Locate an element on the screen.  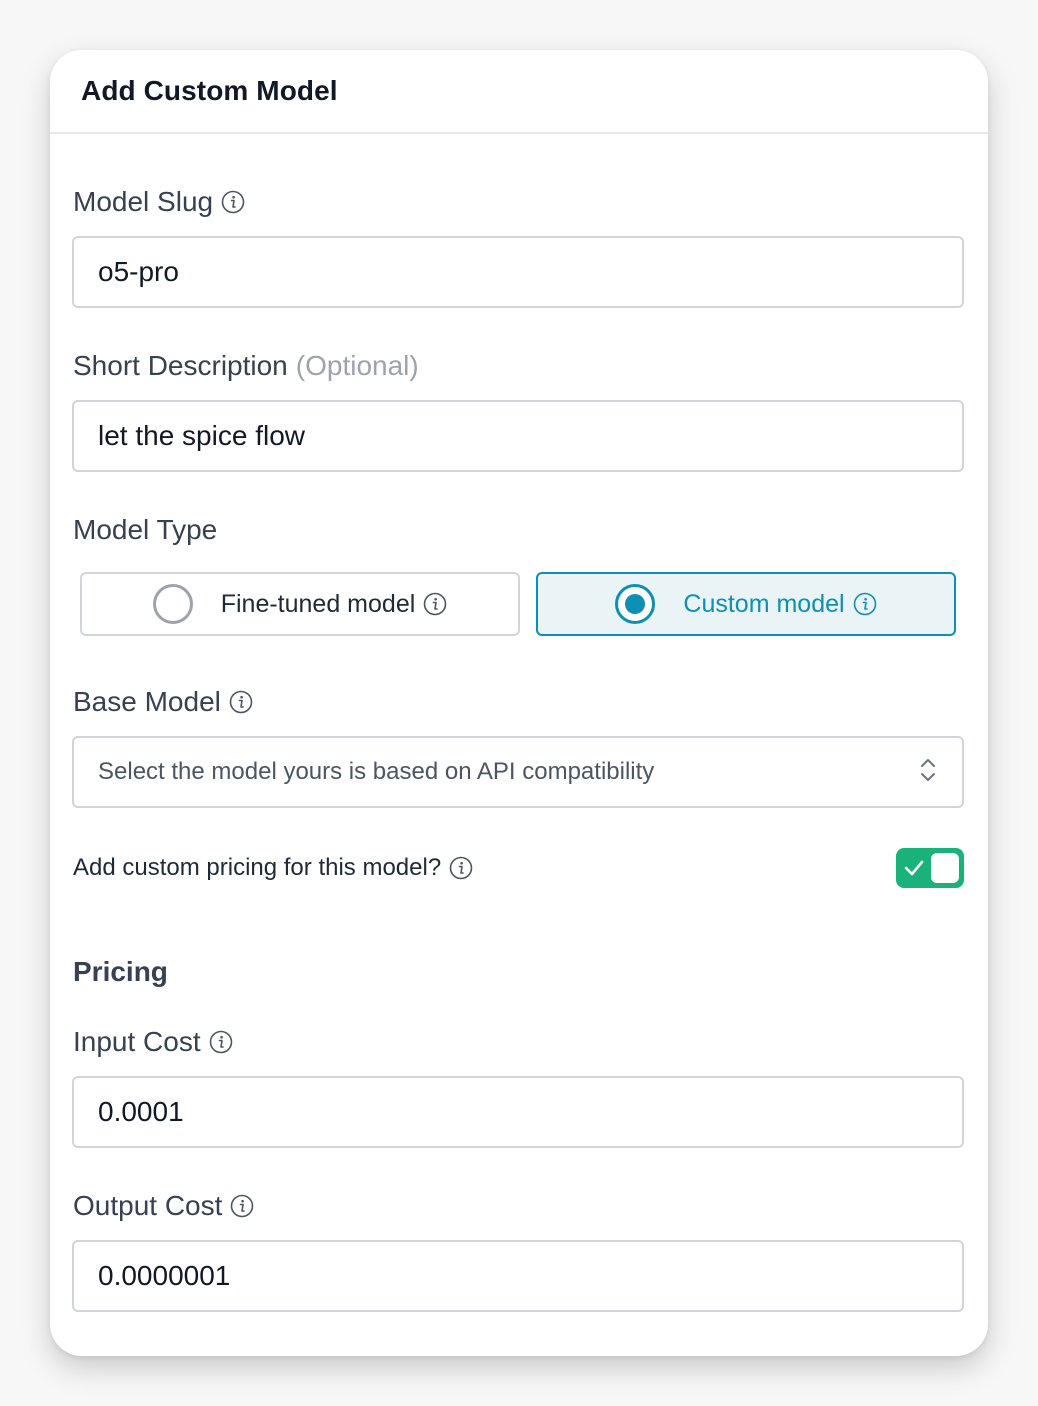
custom-pricing-toggle is located at coordinates (930, 868).